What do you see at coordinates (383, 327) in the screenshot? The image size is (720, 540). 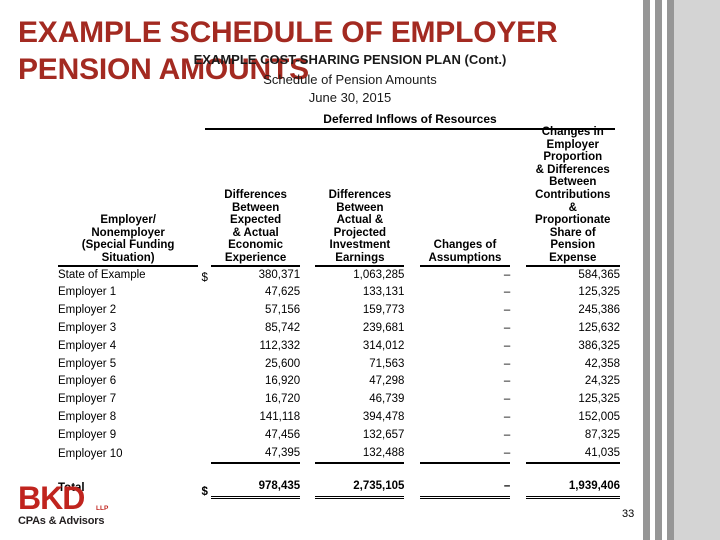 I see `cell-investment-earnings: 239,681` at bounding box center [383, 327].